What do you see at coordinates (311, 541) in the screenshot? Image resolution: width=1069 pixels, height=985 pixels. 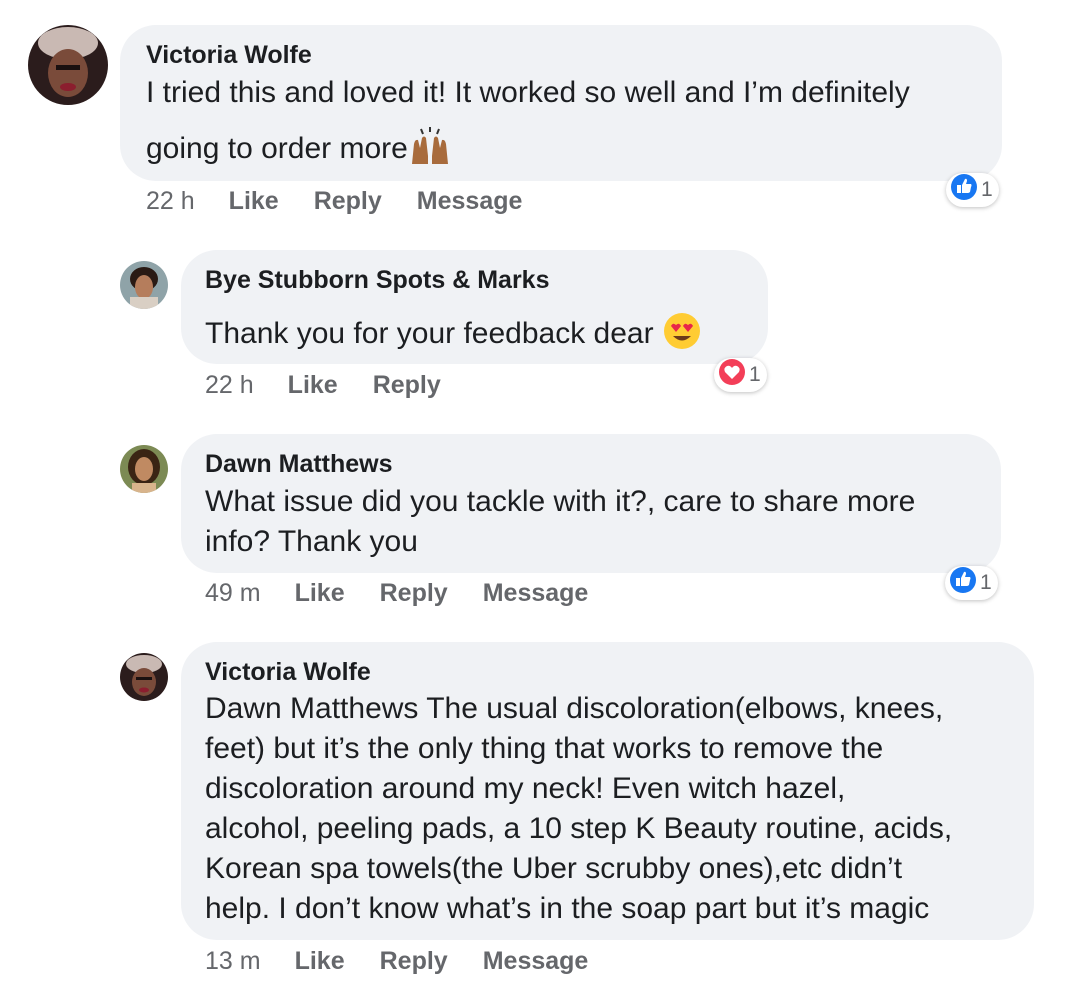 I see `comment-text-line: info? Thank you` at bounding box center [311, 541].